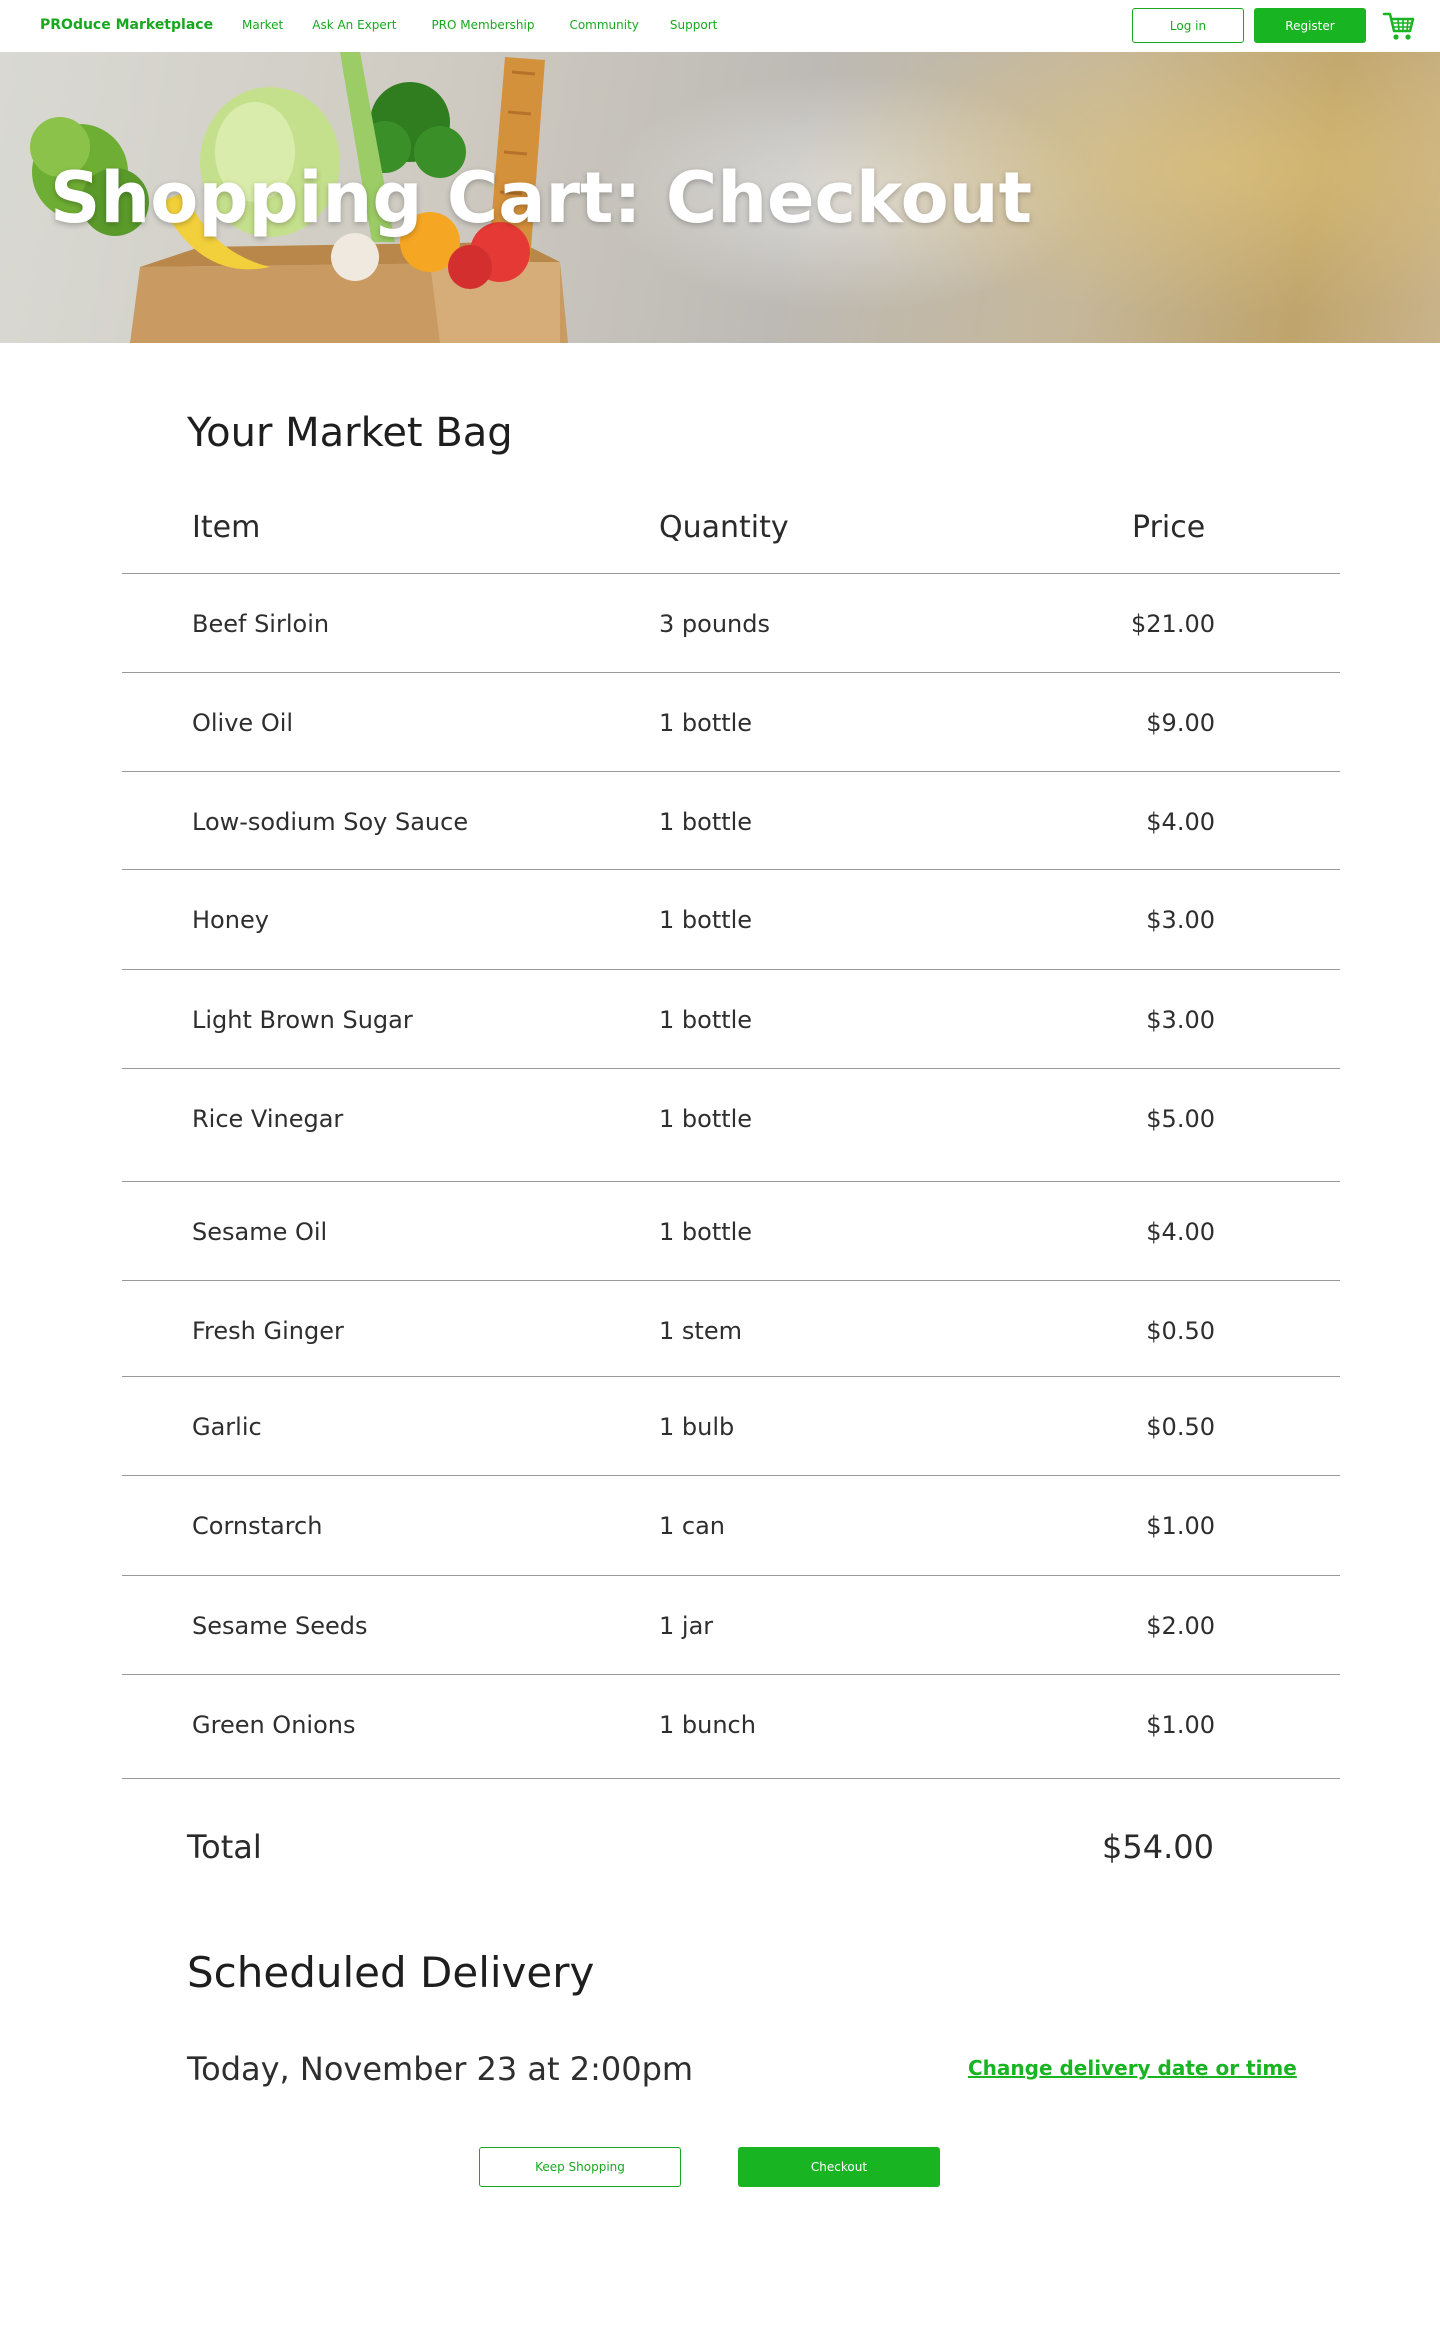  What do you see at coordinates (274, 1725) in the screenshot?
I see `cell-item: Green Onions` at bounding box center [274, 1725].